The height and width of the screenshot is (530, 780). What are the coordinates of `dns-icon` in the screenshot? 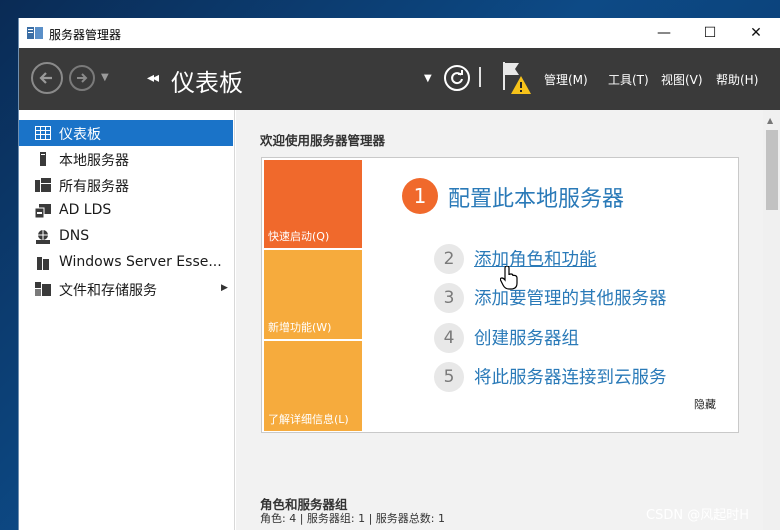 It's located at (43, 237).